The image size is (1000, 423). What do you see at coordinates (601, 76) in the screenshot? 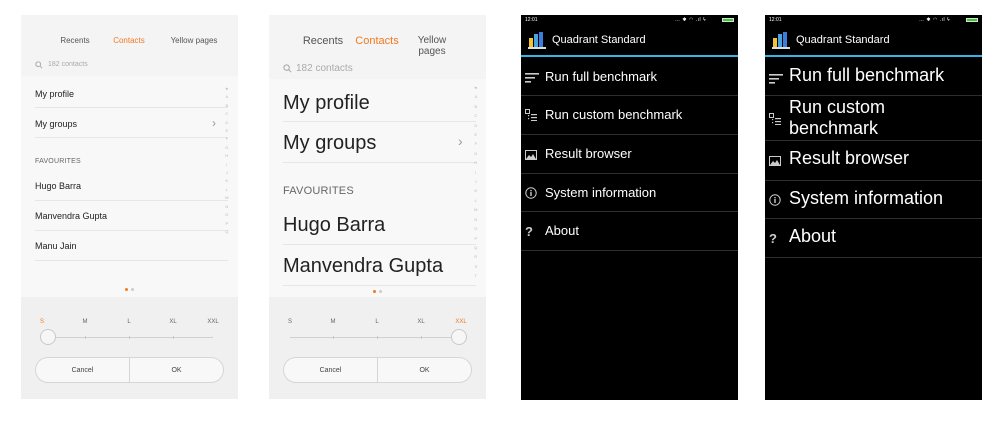
I see `menu-item-label: Run full benchmark` at bounding box center [601, 76].